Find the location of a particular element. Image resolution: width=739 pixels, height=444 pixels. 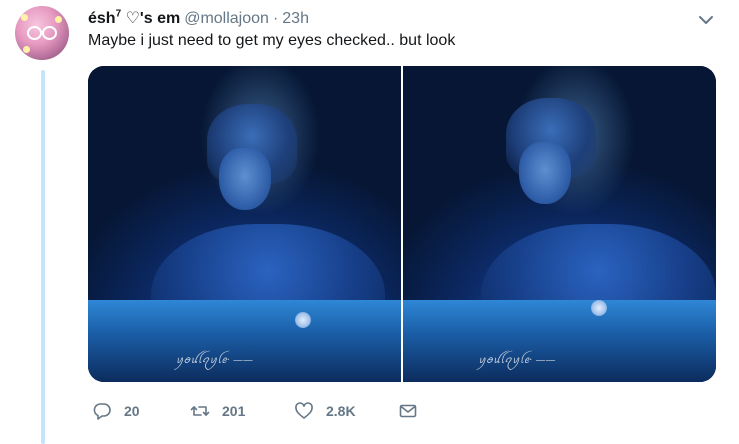

reply-icon is located at coordinates (102, 411).